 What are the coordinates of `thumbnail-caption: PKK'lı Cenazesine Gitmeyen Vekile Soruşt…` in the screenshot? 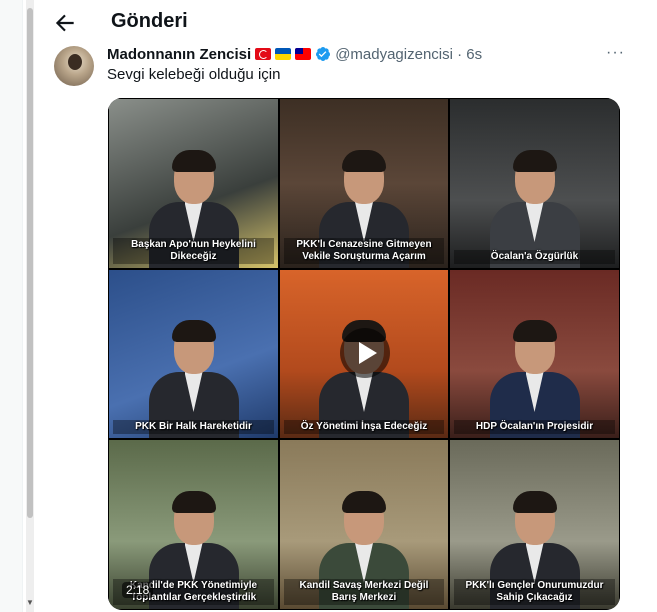 It's located at (364, 251).